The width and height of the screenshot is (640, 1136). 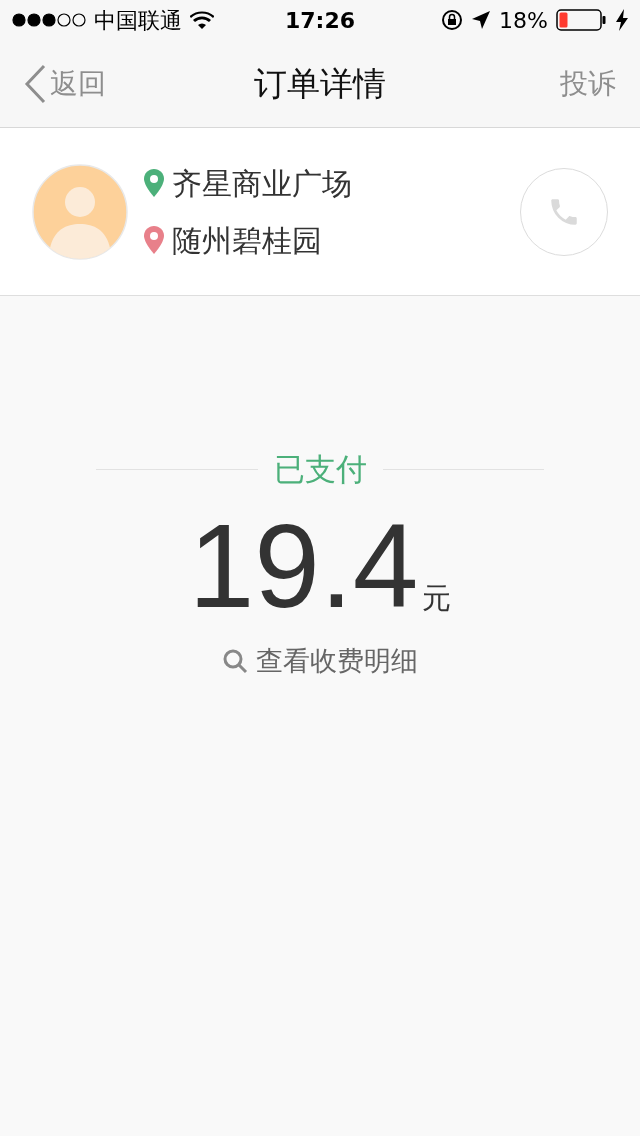 I want to click on search-icon, so click(x=235, y=660).